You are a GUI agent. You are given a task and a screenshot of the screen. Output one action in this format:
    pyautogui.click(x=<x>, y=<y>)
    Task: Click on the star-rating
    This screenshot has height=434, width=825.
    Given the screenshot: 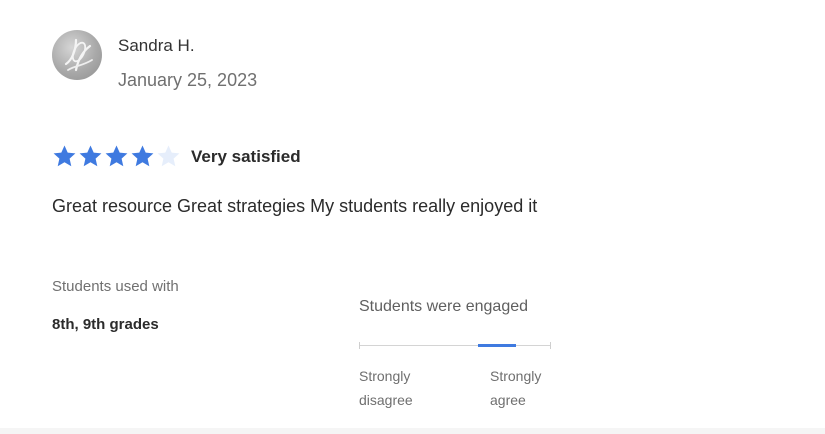 What is the action you would take?
    pyautogui.click(x=116, y=157)
    